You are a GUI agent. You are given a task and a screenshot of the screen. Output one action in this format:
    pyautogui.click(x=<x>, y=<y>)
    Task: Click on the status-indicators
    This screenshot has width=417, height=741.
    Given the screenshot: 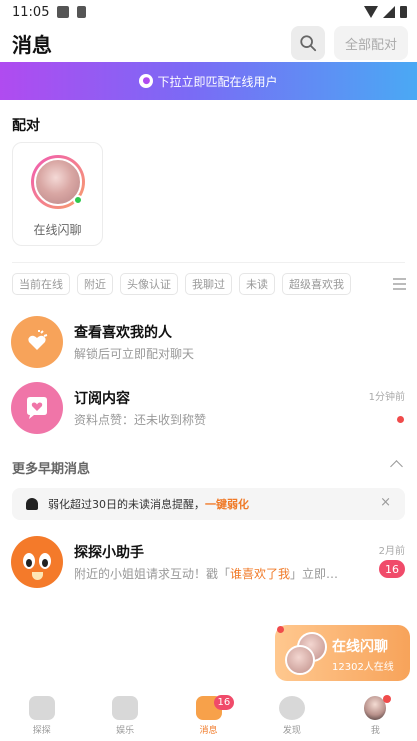 What is the action you would take?
    pyautogui.click(x=385, y=12)
    